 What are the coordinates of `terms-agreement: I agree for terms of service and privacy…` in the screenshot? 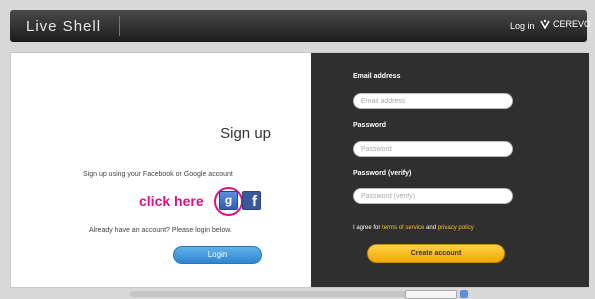 It's located at (413, 228).